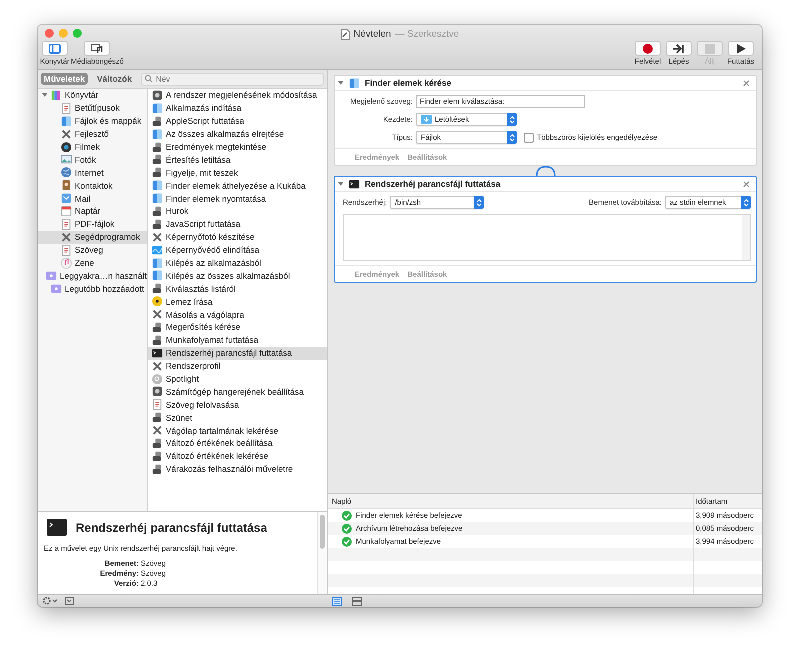 The height and width of the screenshot is (658, 800). I want to click on action-item: Finder elemek áthelyezése a Kukába, so click(237, 185).